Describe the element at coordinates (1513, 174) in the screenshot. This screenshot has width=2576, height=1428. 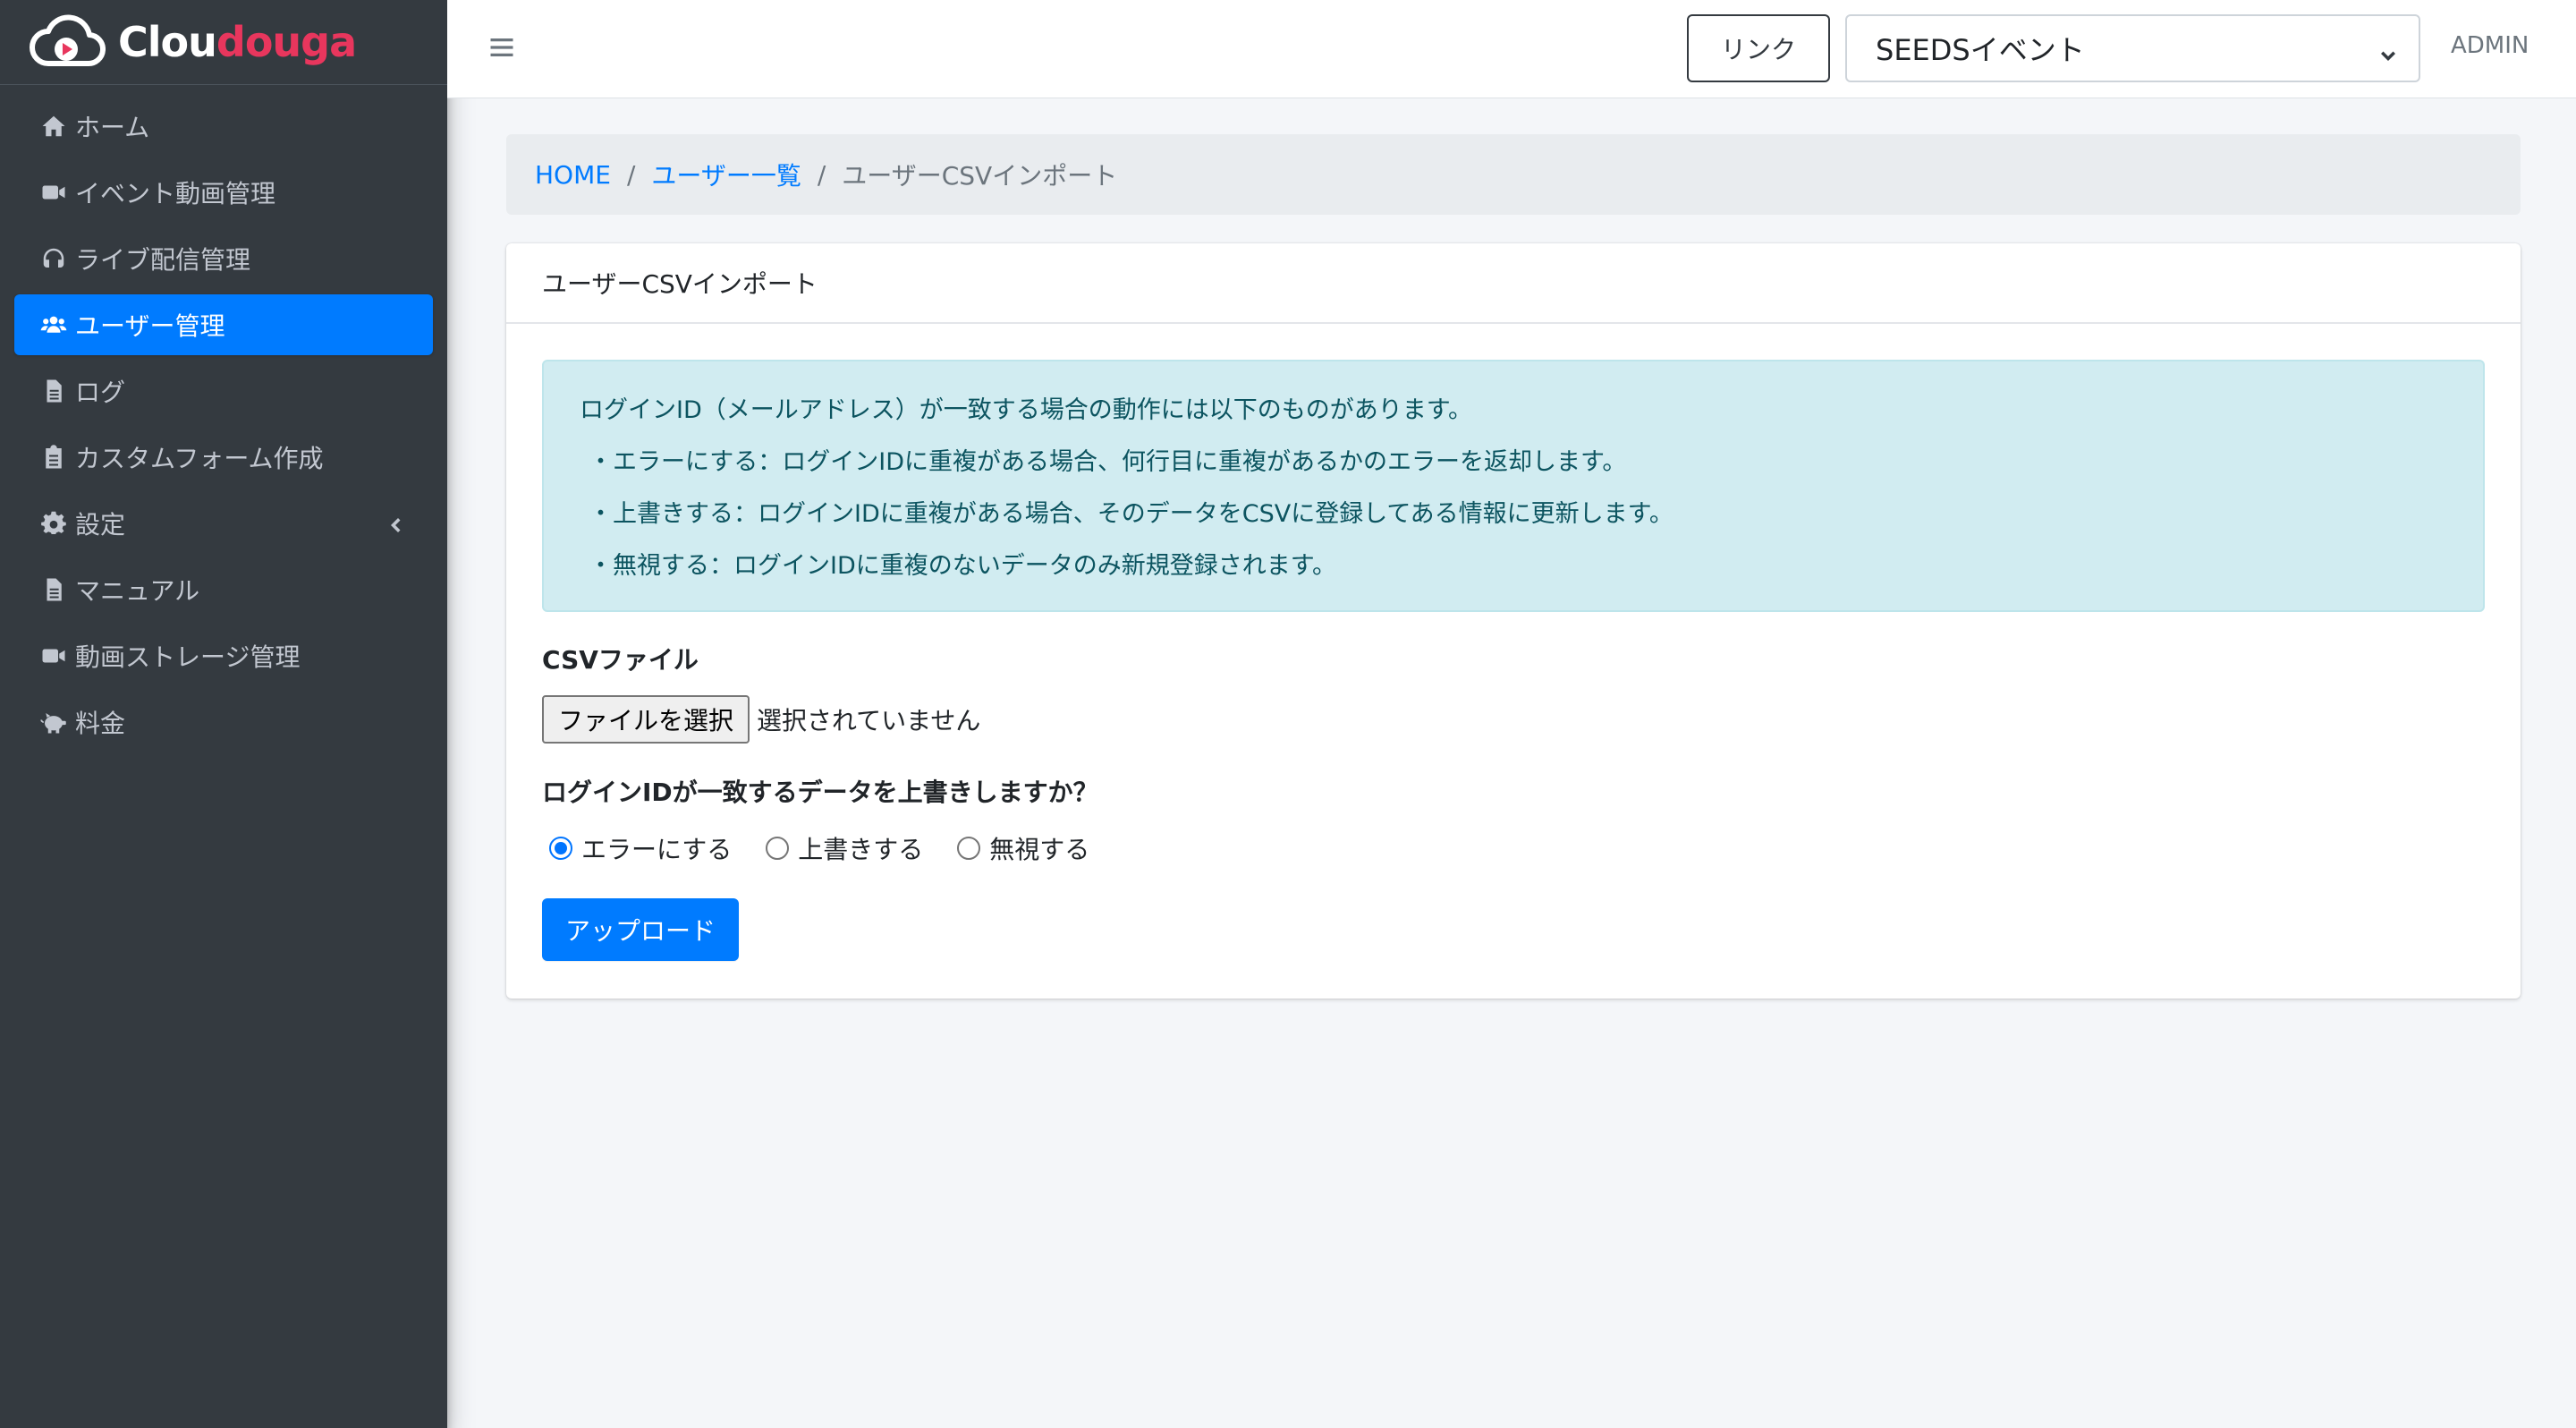
I see `breadcrumb: HOME / ユーザー一覧 / ユーザーCSVインポート` at that location.